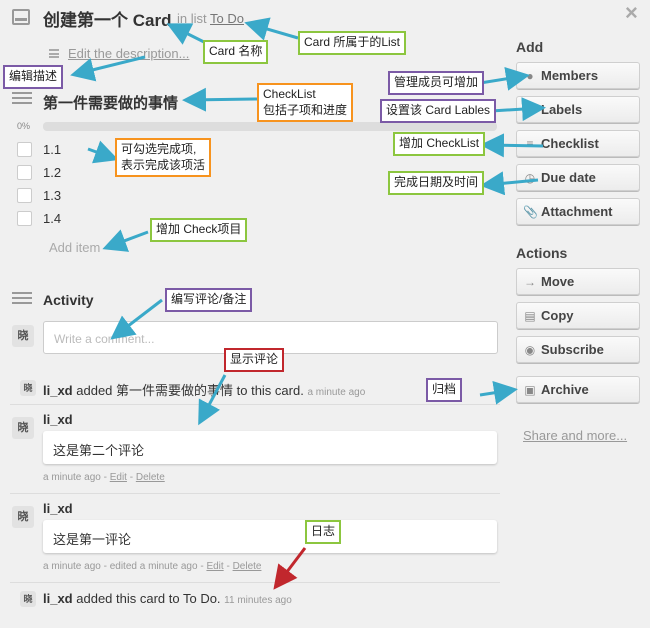 This screenshot has width=650, height=628. Describe the element at coordinates (578, 281) in the screenshot. I see `move-button: → Move` at that location.